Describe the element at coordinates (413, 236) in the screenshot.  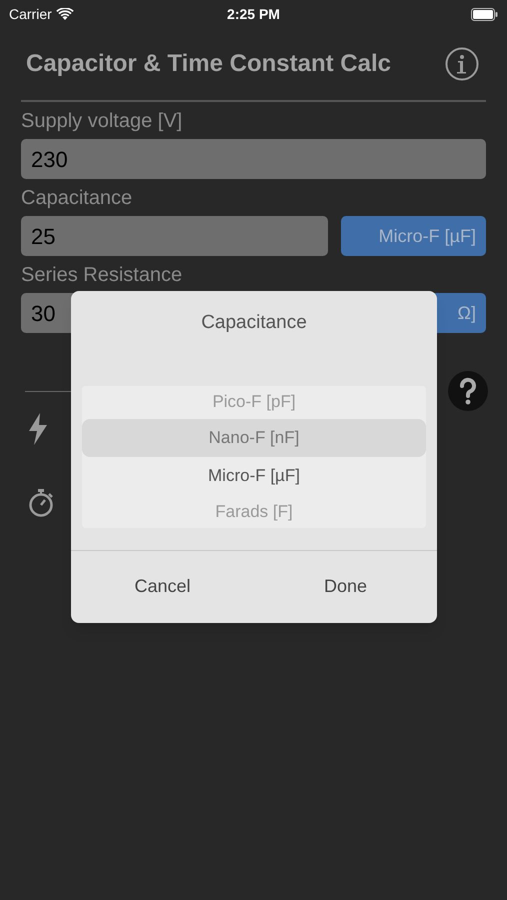
I see `unit-button: Micro-F [µF]` at that location.